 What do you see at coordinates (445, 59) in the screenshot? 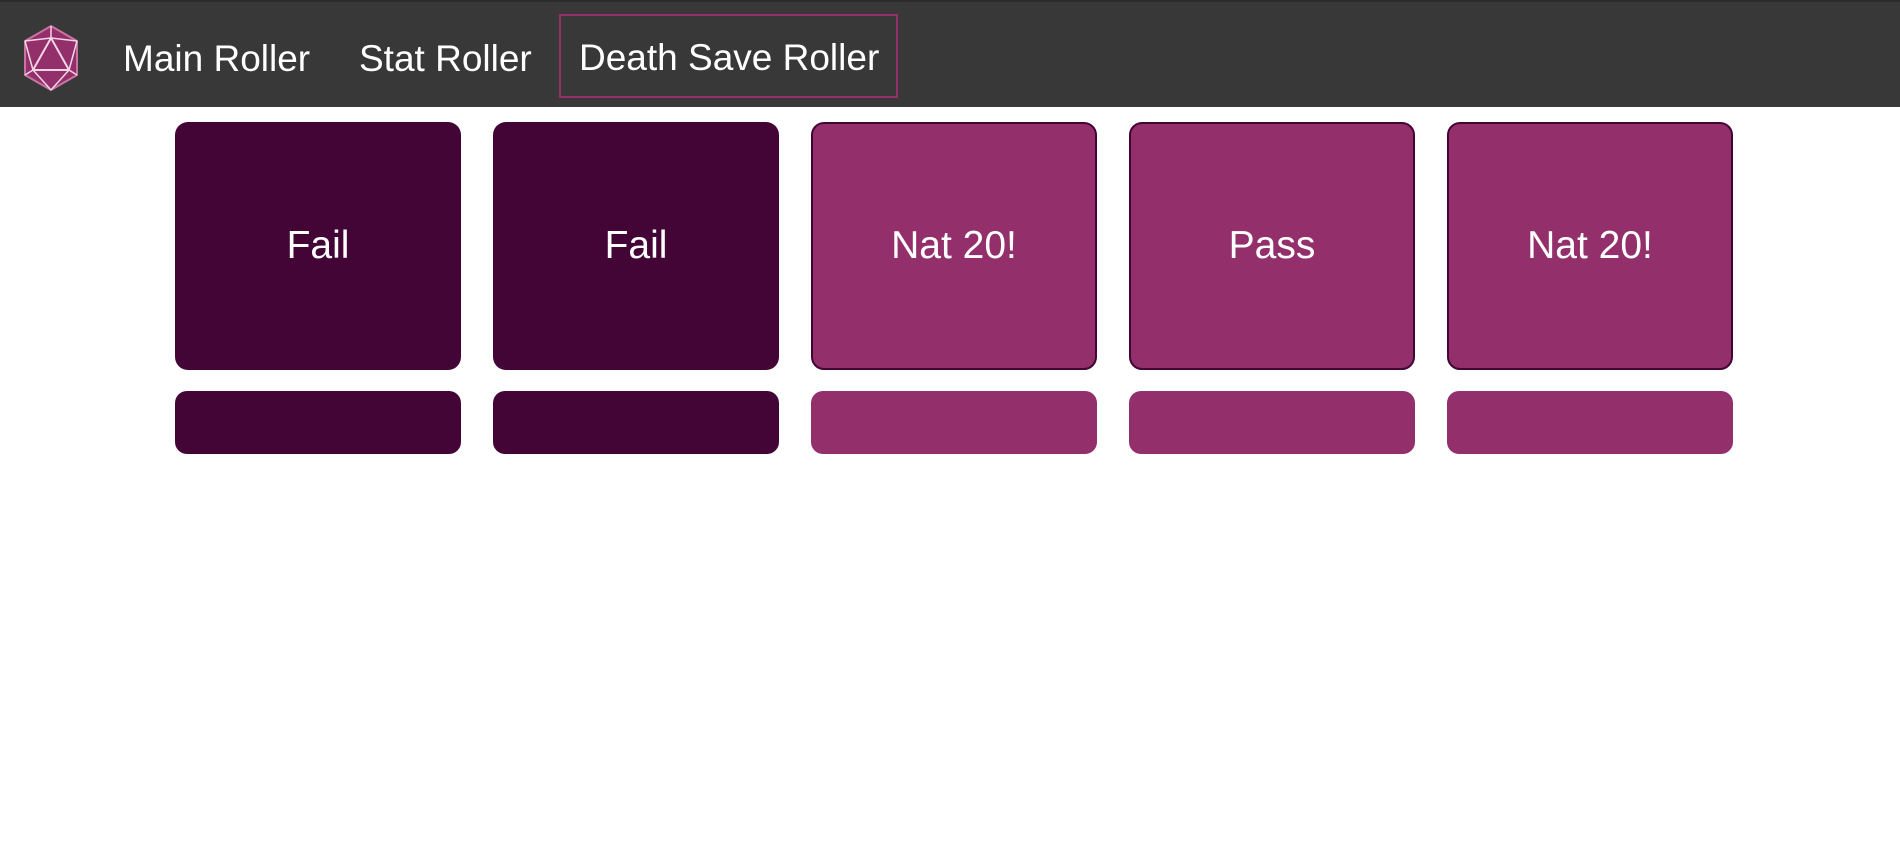
I see `nav-stat-roller: Stat Roller` at bounding box center [445, 59].